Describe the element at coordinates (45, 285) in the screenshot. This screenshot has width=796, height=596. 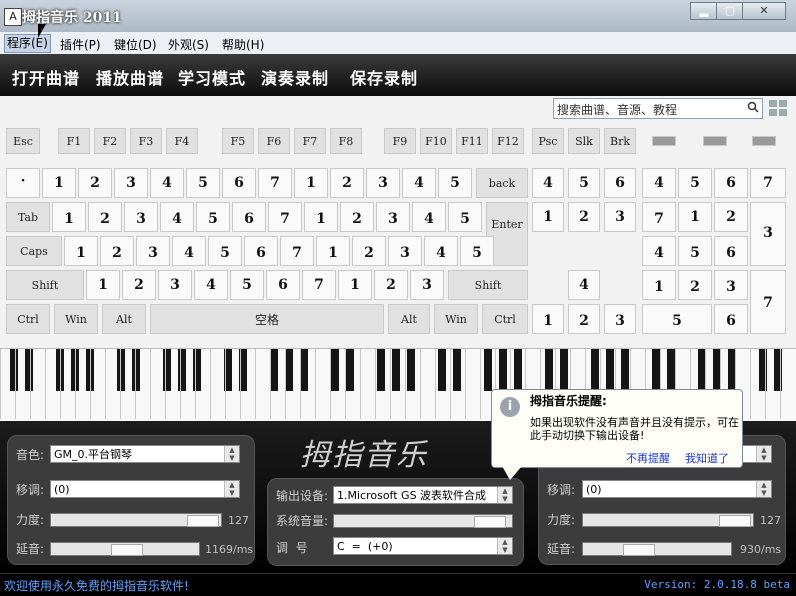
I see `key-shift-left: Shift` at that location.